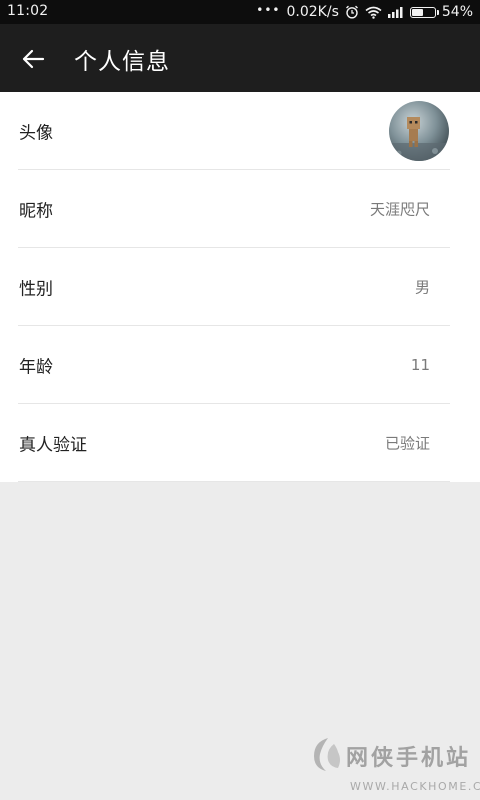 Image resolution: width=480 pixels, height=800 pixels. I want to click on row-label: 性别, so click(36, 289).